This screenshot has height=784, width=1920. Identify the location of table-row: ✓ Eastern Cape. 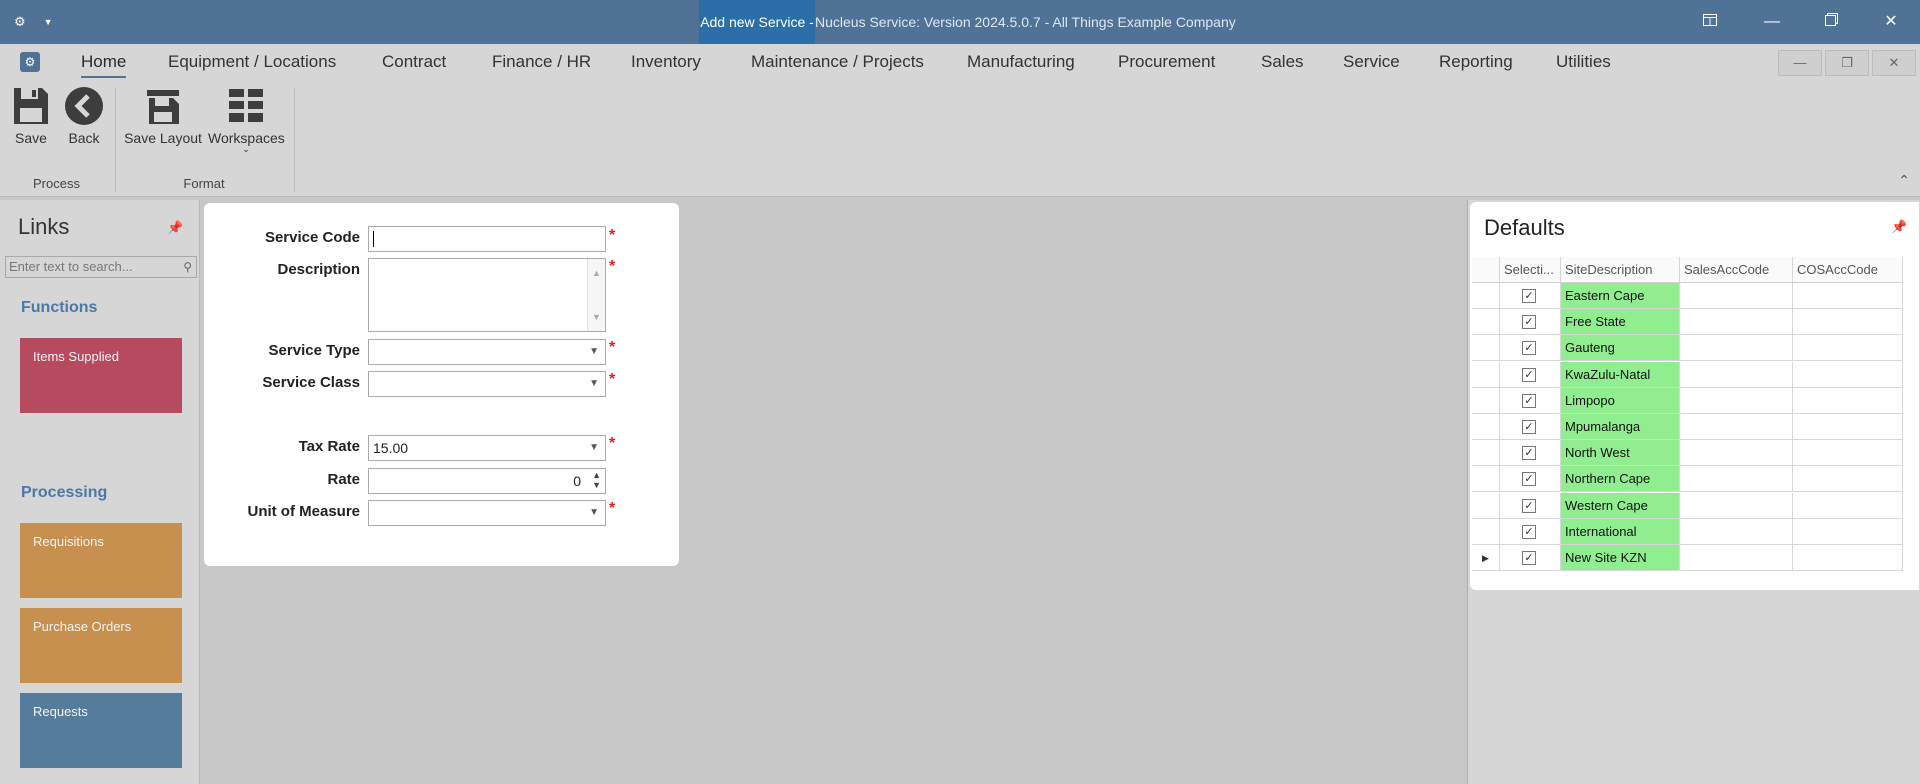
(1694, 296).